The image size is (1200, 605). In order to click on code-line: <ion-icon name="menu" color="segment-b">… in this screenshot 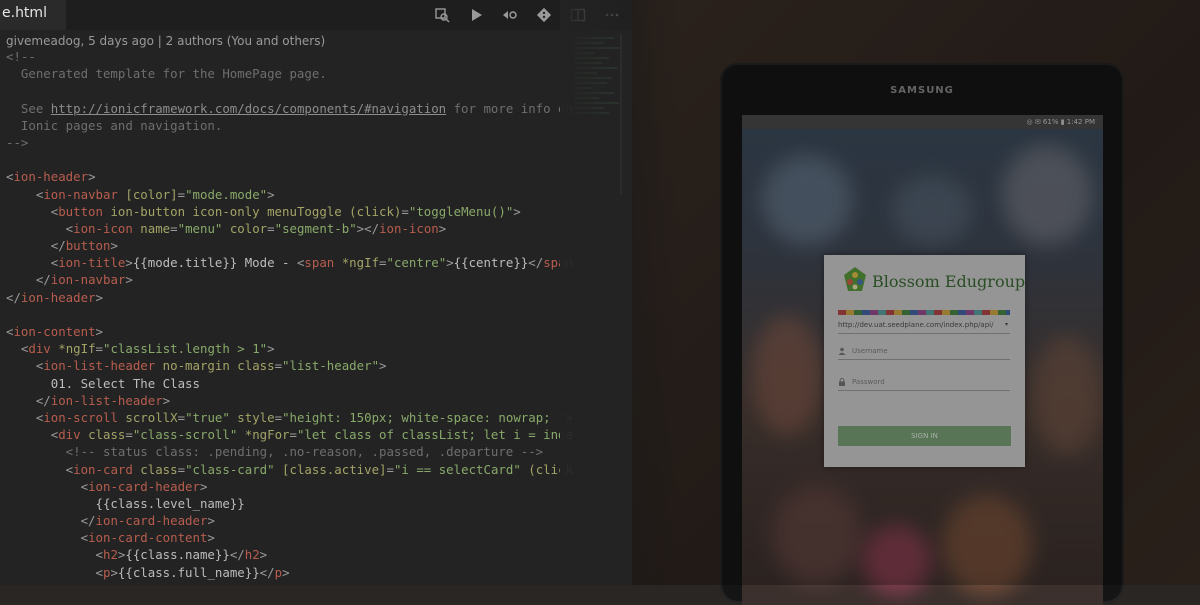, I will do `click(289, 228)`.